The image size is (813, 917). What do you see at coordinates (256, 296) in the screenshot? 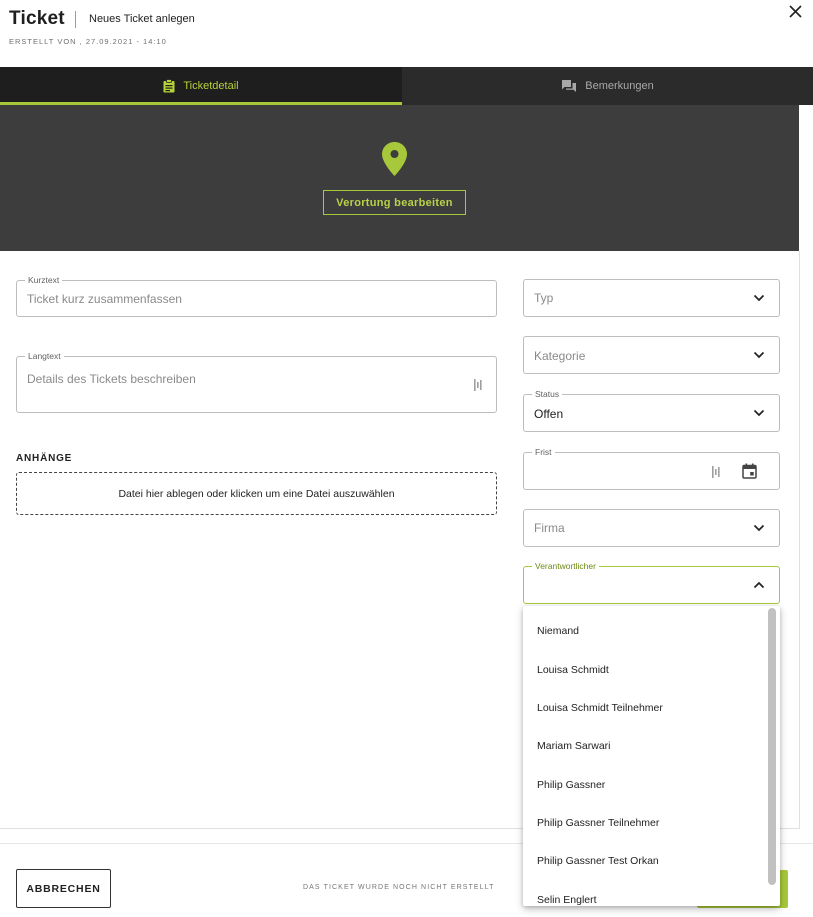
I see `kurztext-field: Kurztext Ticket kurz zusammenfassen` at bounding box center [256, 296].